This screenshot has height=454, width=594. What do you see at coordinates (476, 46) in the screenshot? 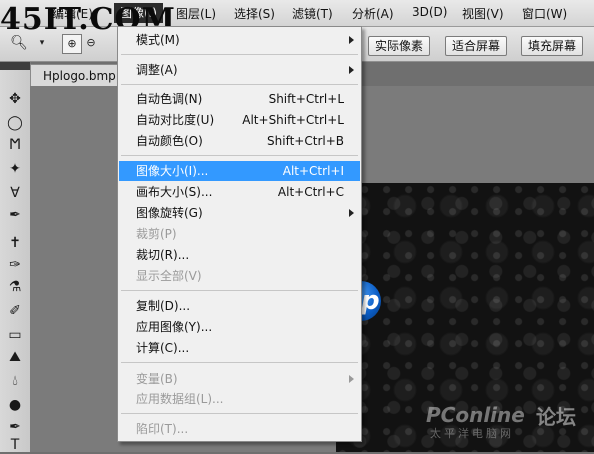
I see `fit-screen-button: 适合屏幕` at bounding box center [476, 46].